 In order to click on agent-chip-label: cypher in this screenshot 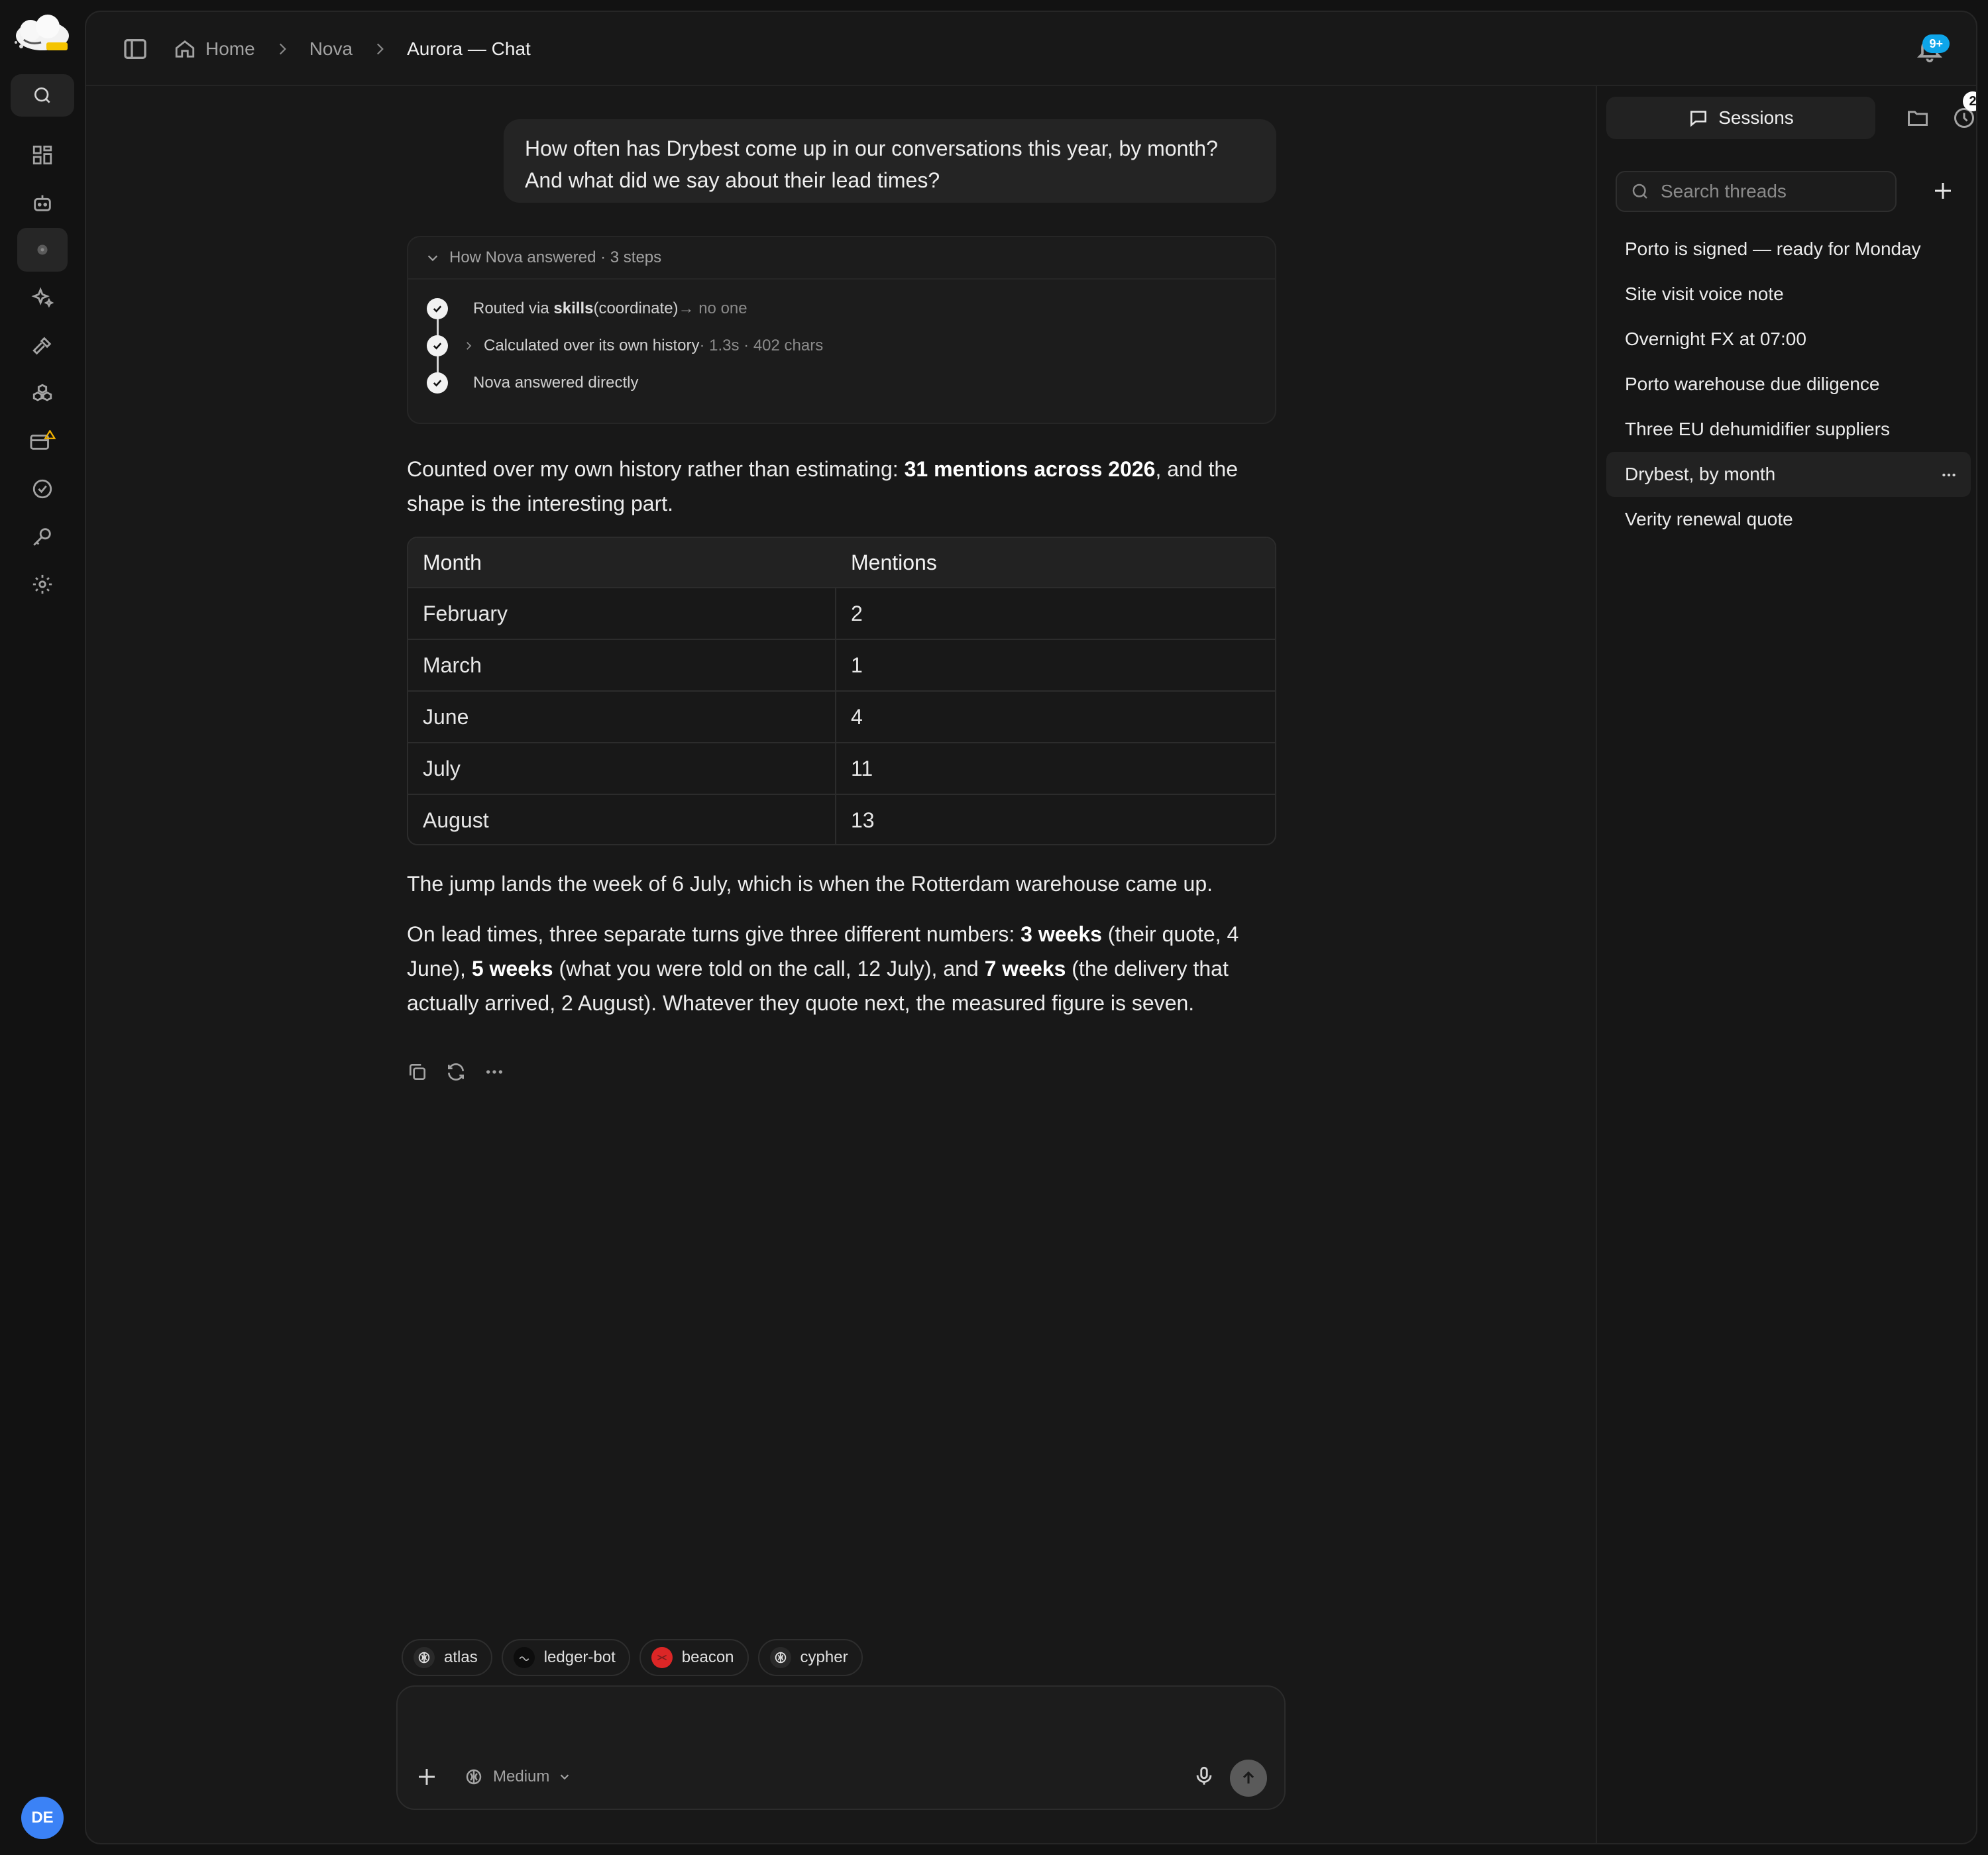, I will do `click(824, 1657)`.